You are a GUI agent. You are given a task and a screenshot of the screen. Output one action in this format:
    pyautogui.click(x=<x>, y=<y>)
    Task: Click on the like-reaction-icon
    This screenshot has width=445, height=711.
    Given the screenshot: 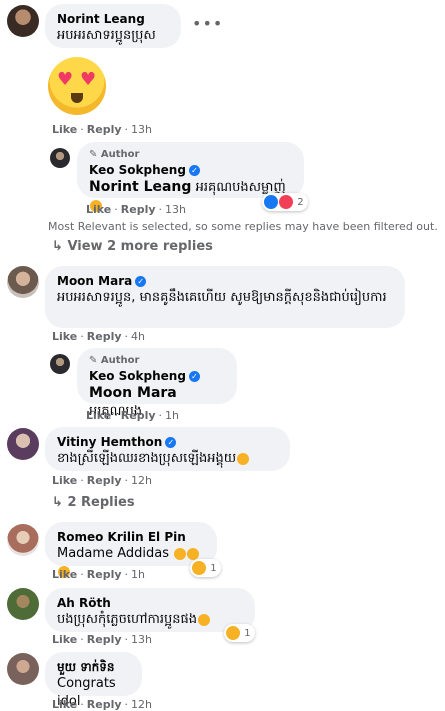 What is the action you would take?
    pyautogui.click(x=271, y=202)
    